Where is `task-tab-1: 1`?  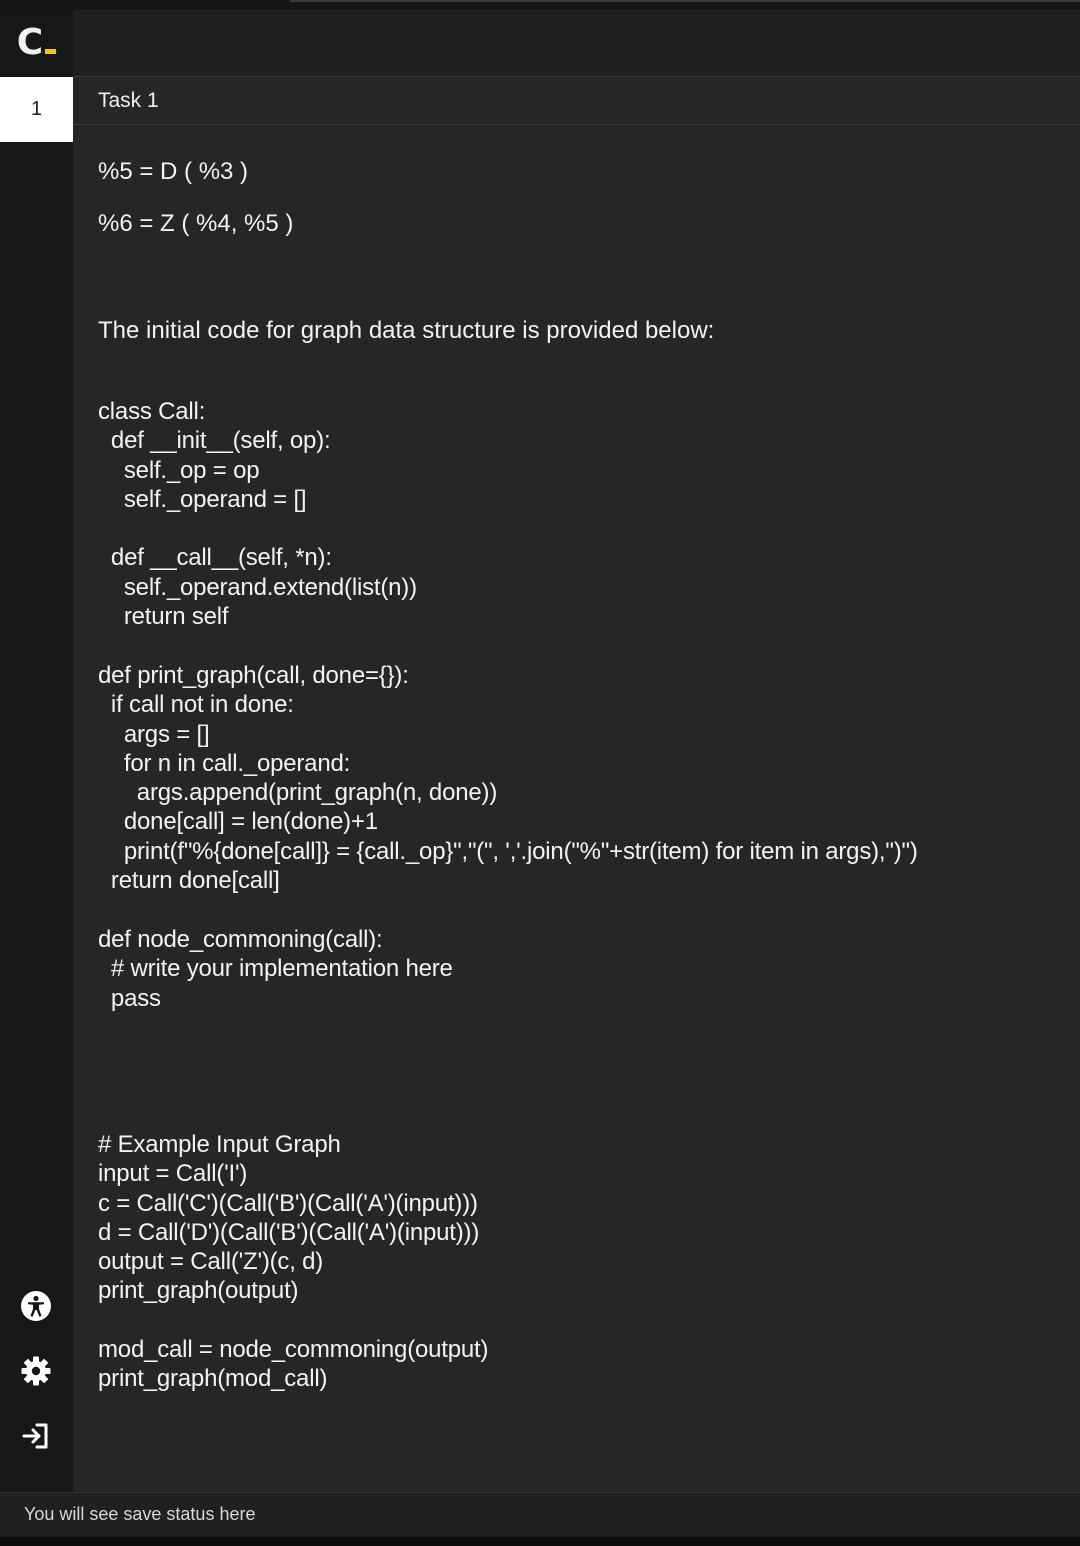 task-tab-1: 1 is located at coordinates (36, 109).